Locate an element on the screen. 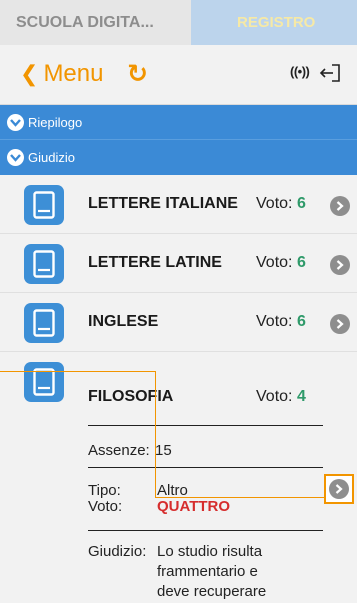  section-riepilogo-label: Riepilogo is located at coordinates (55, 122).